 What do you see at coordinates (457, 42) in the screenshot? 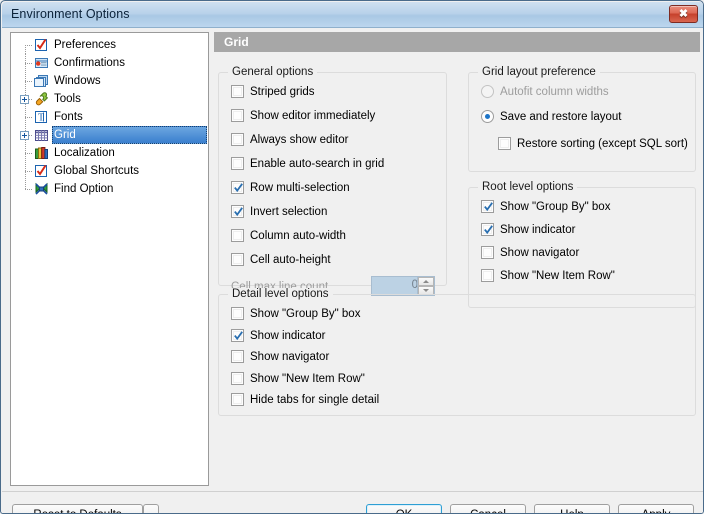
I see `page-header: Grid` at bounding box center [457, 42].